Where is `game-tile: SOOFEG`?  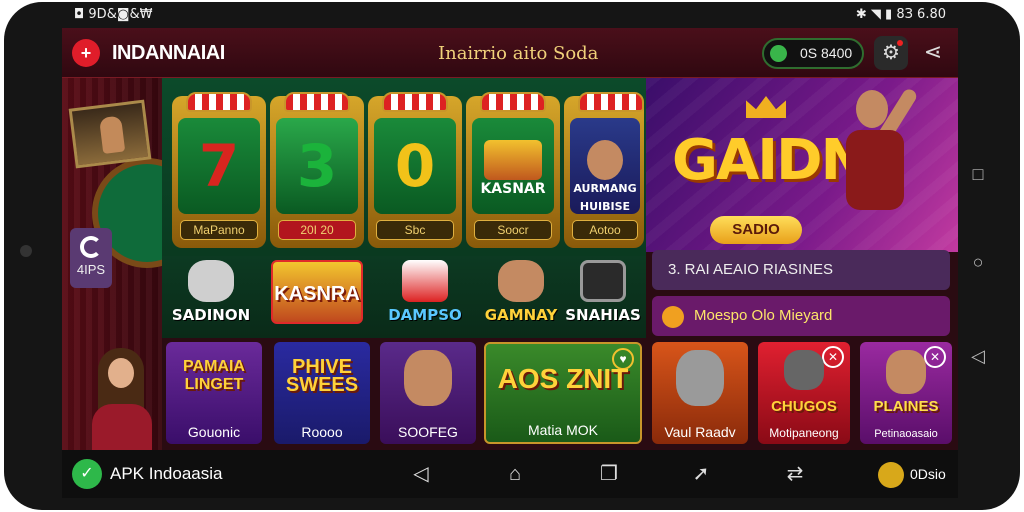 game-tile: SOOFEG is located at coordinates (428, 393).